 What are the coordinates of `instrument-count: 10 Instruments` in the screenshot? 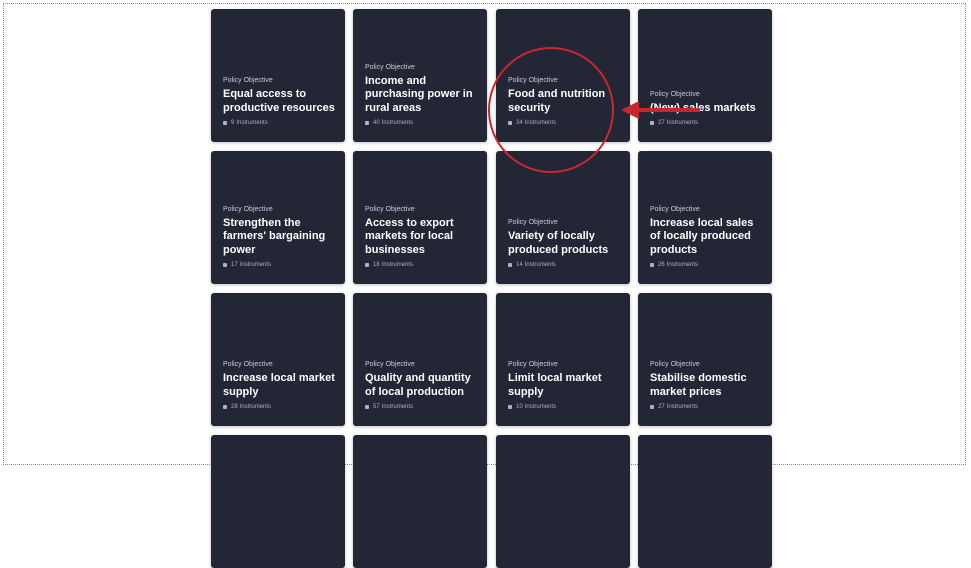 It's located at (565, 407).